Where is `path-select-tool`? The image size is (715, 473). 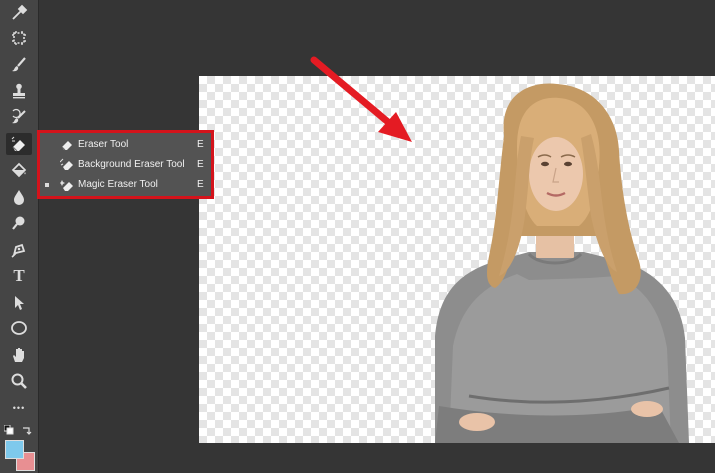
path-select-tool is located at coordinates (19, 303).